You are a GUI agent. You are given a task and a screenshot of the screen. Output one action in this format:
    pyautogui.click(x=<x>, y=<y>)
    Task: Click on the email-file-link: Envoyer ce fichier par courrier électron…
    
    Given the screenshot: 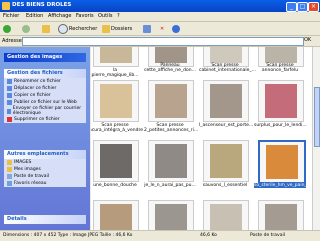 What is the action you would take?
    pyautogui.click(x=45, y=111)
    